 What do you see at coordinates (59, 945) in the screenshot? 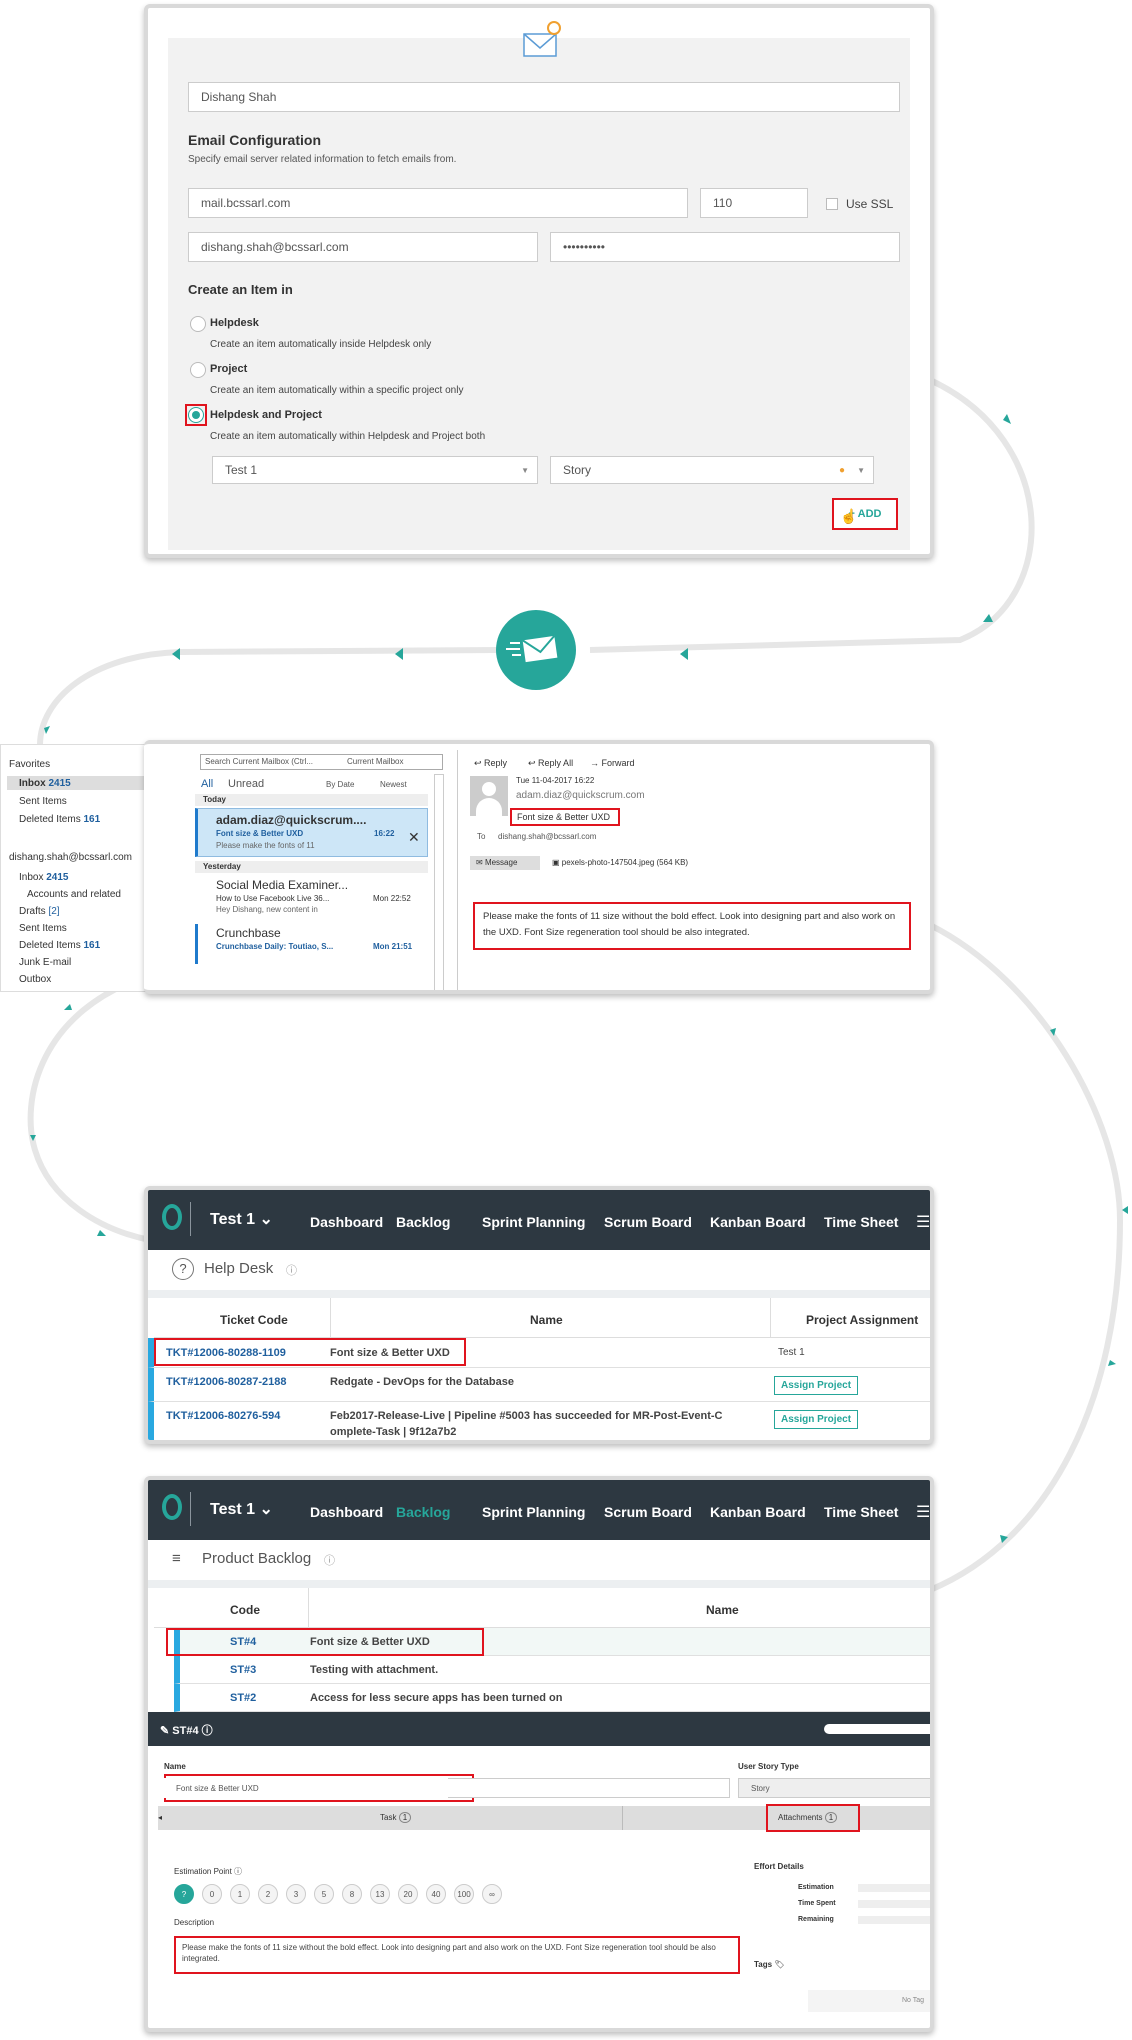
I see `folder-deleted-2: Deleted Items 161` at bounding box center [59, 945].